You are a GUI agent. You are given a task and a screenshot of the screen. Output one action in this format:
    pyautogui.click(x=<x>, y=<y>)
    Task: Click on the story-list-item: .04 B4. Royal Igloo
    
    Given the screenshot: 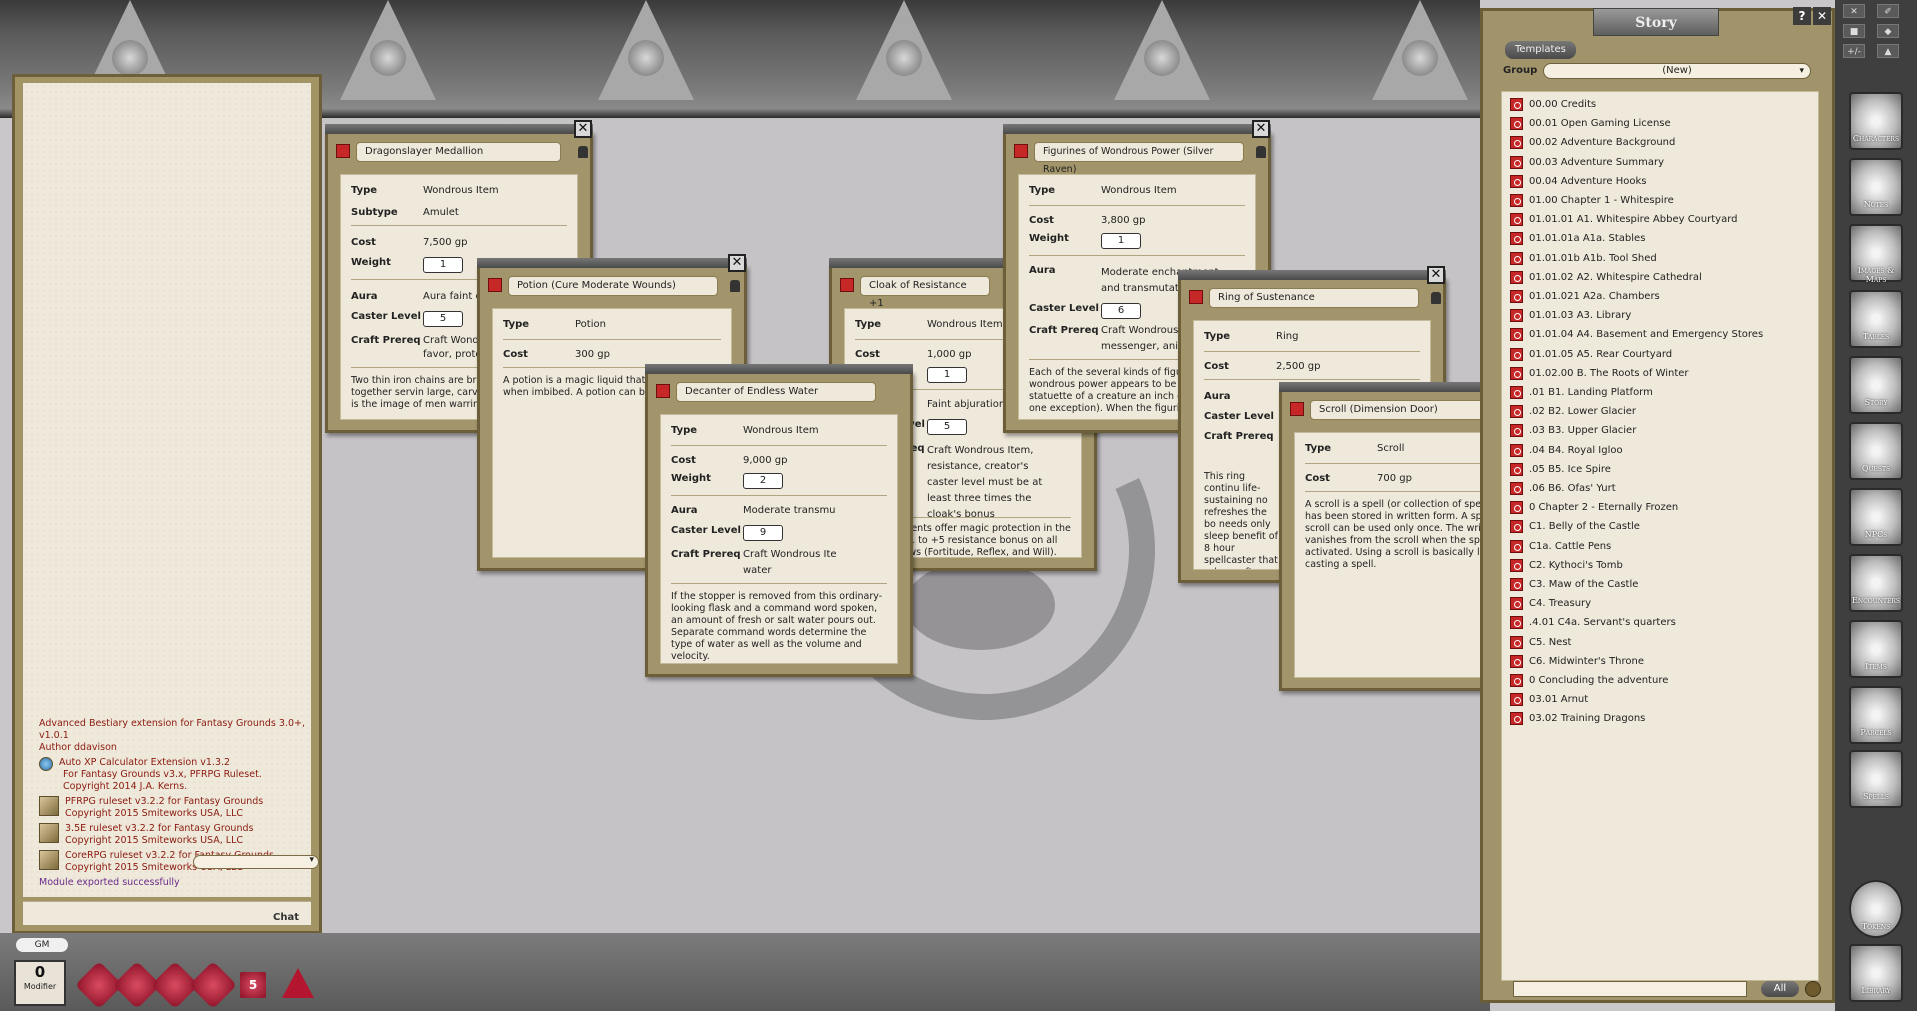 What is the action you would take?
    pyautogui.click(x=1566, y=450)
    